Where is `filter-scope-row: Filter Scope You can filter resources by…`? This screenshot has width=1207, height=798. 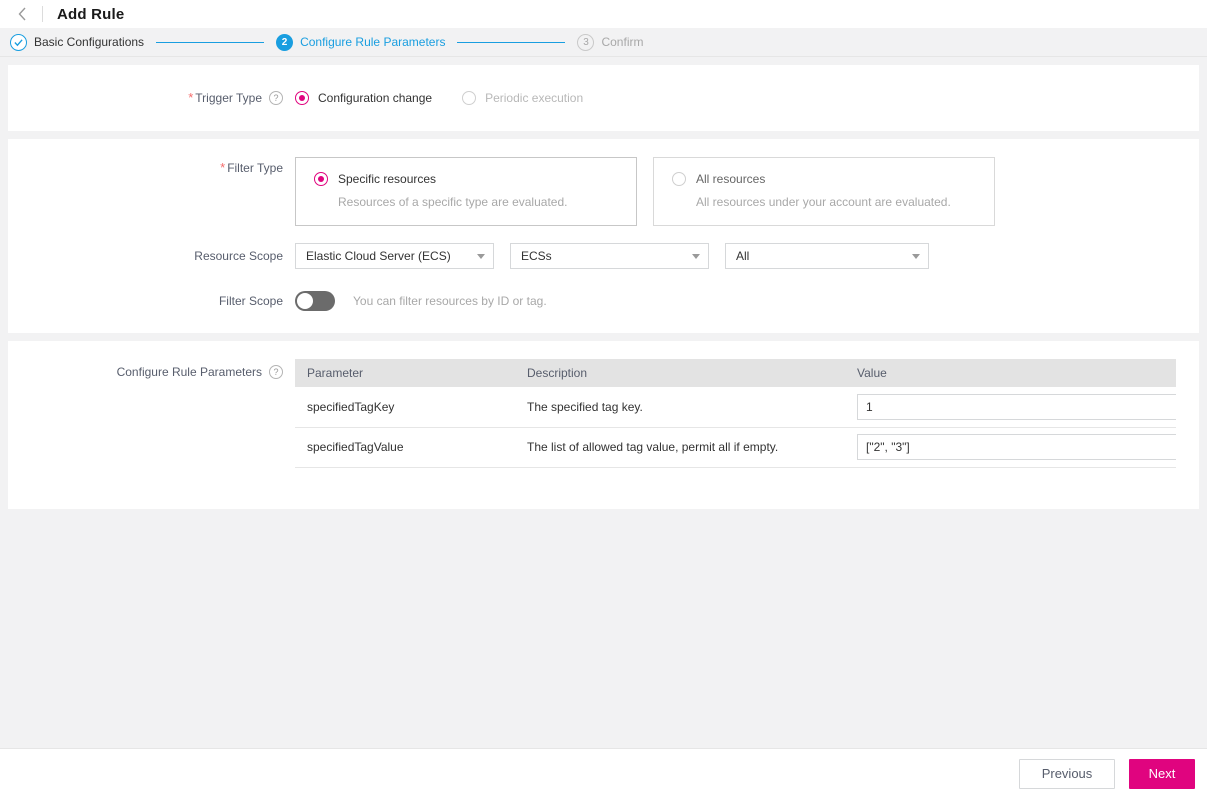
filter-scope-row: Filter Scope You can filter resources by… is located at coordinates (603, 290).